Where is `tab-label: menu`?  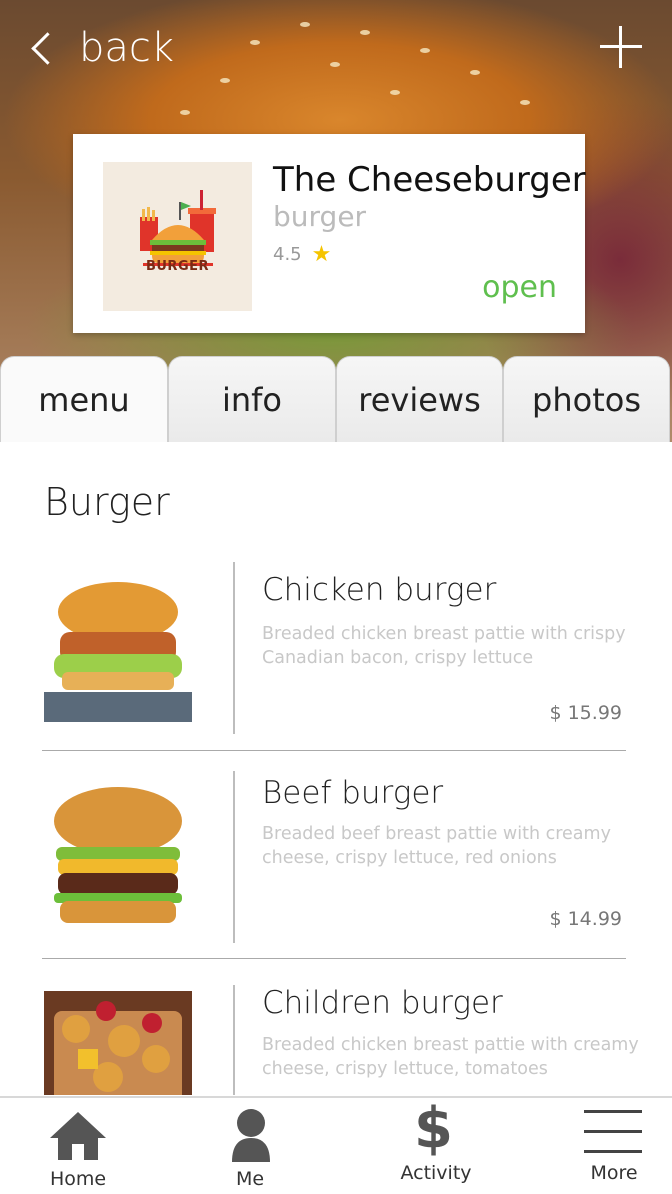 tab-label: menu is located at coordinates (84, 399).